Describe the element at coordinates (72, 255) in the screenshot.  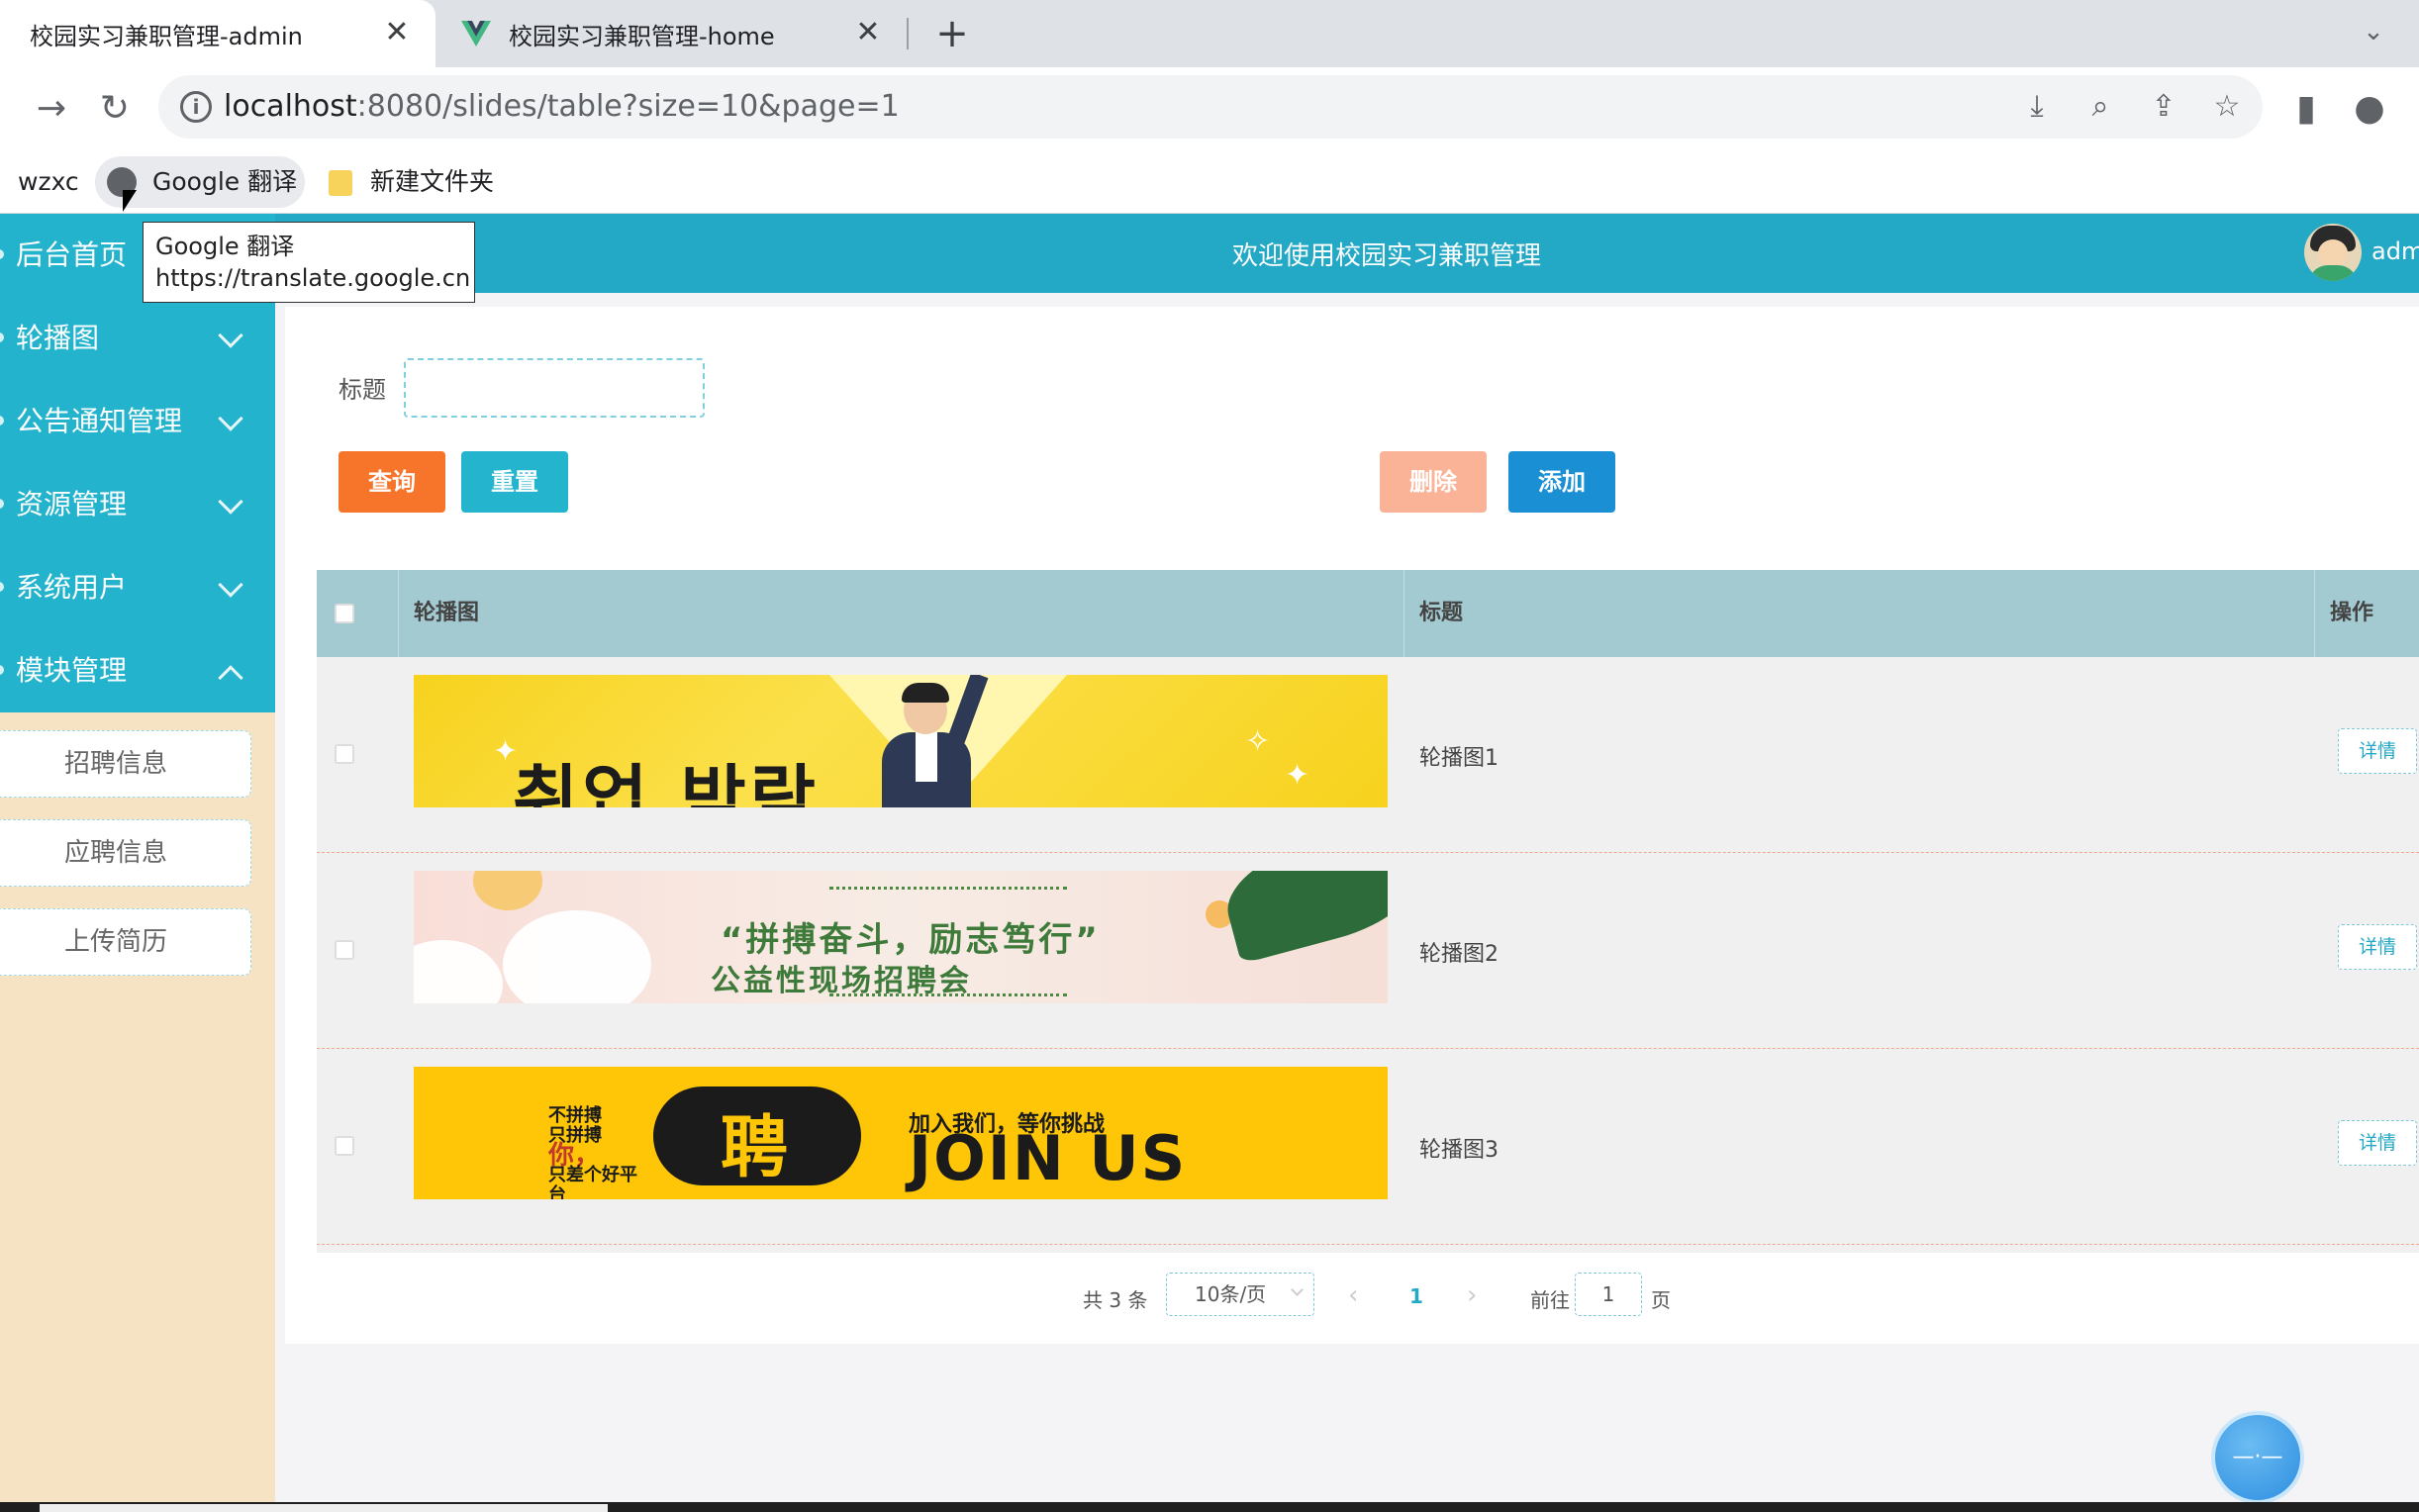
I see `sidebar-item-label: 后台首页` at that location.